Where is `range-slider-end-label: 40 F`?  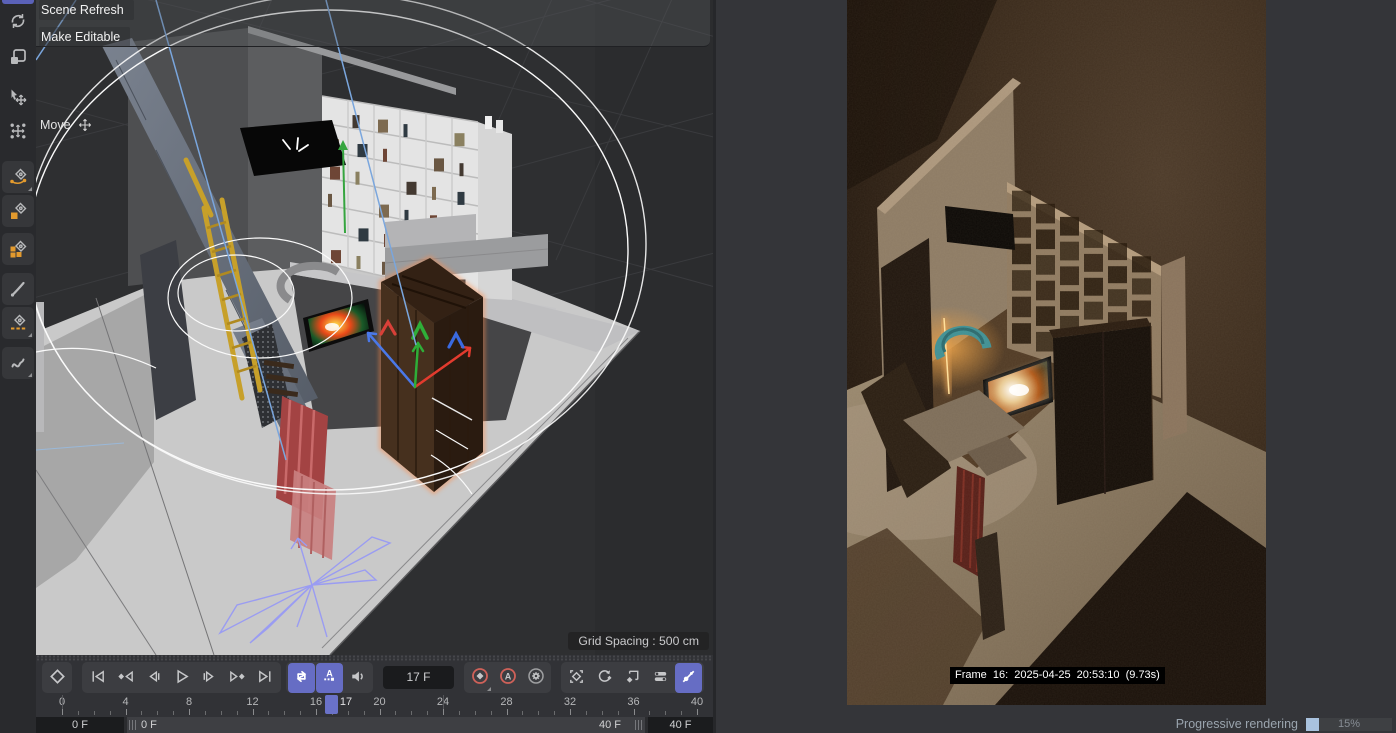 range-slider-end-label: 40 F is located at coordinates (609, 725).